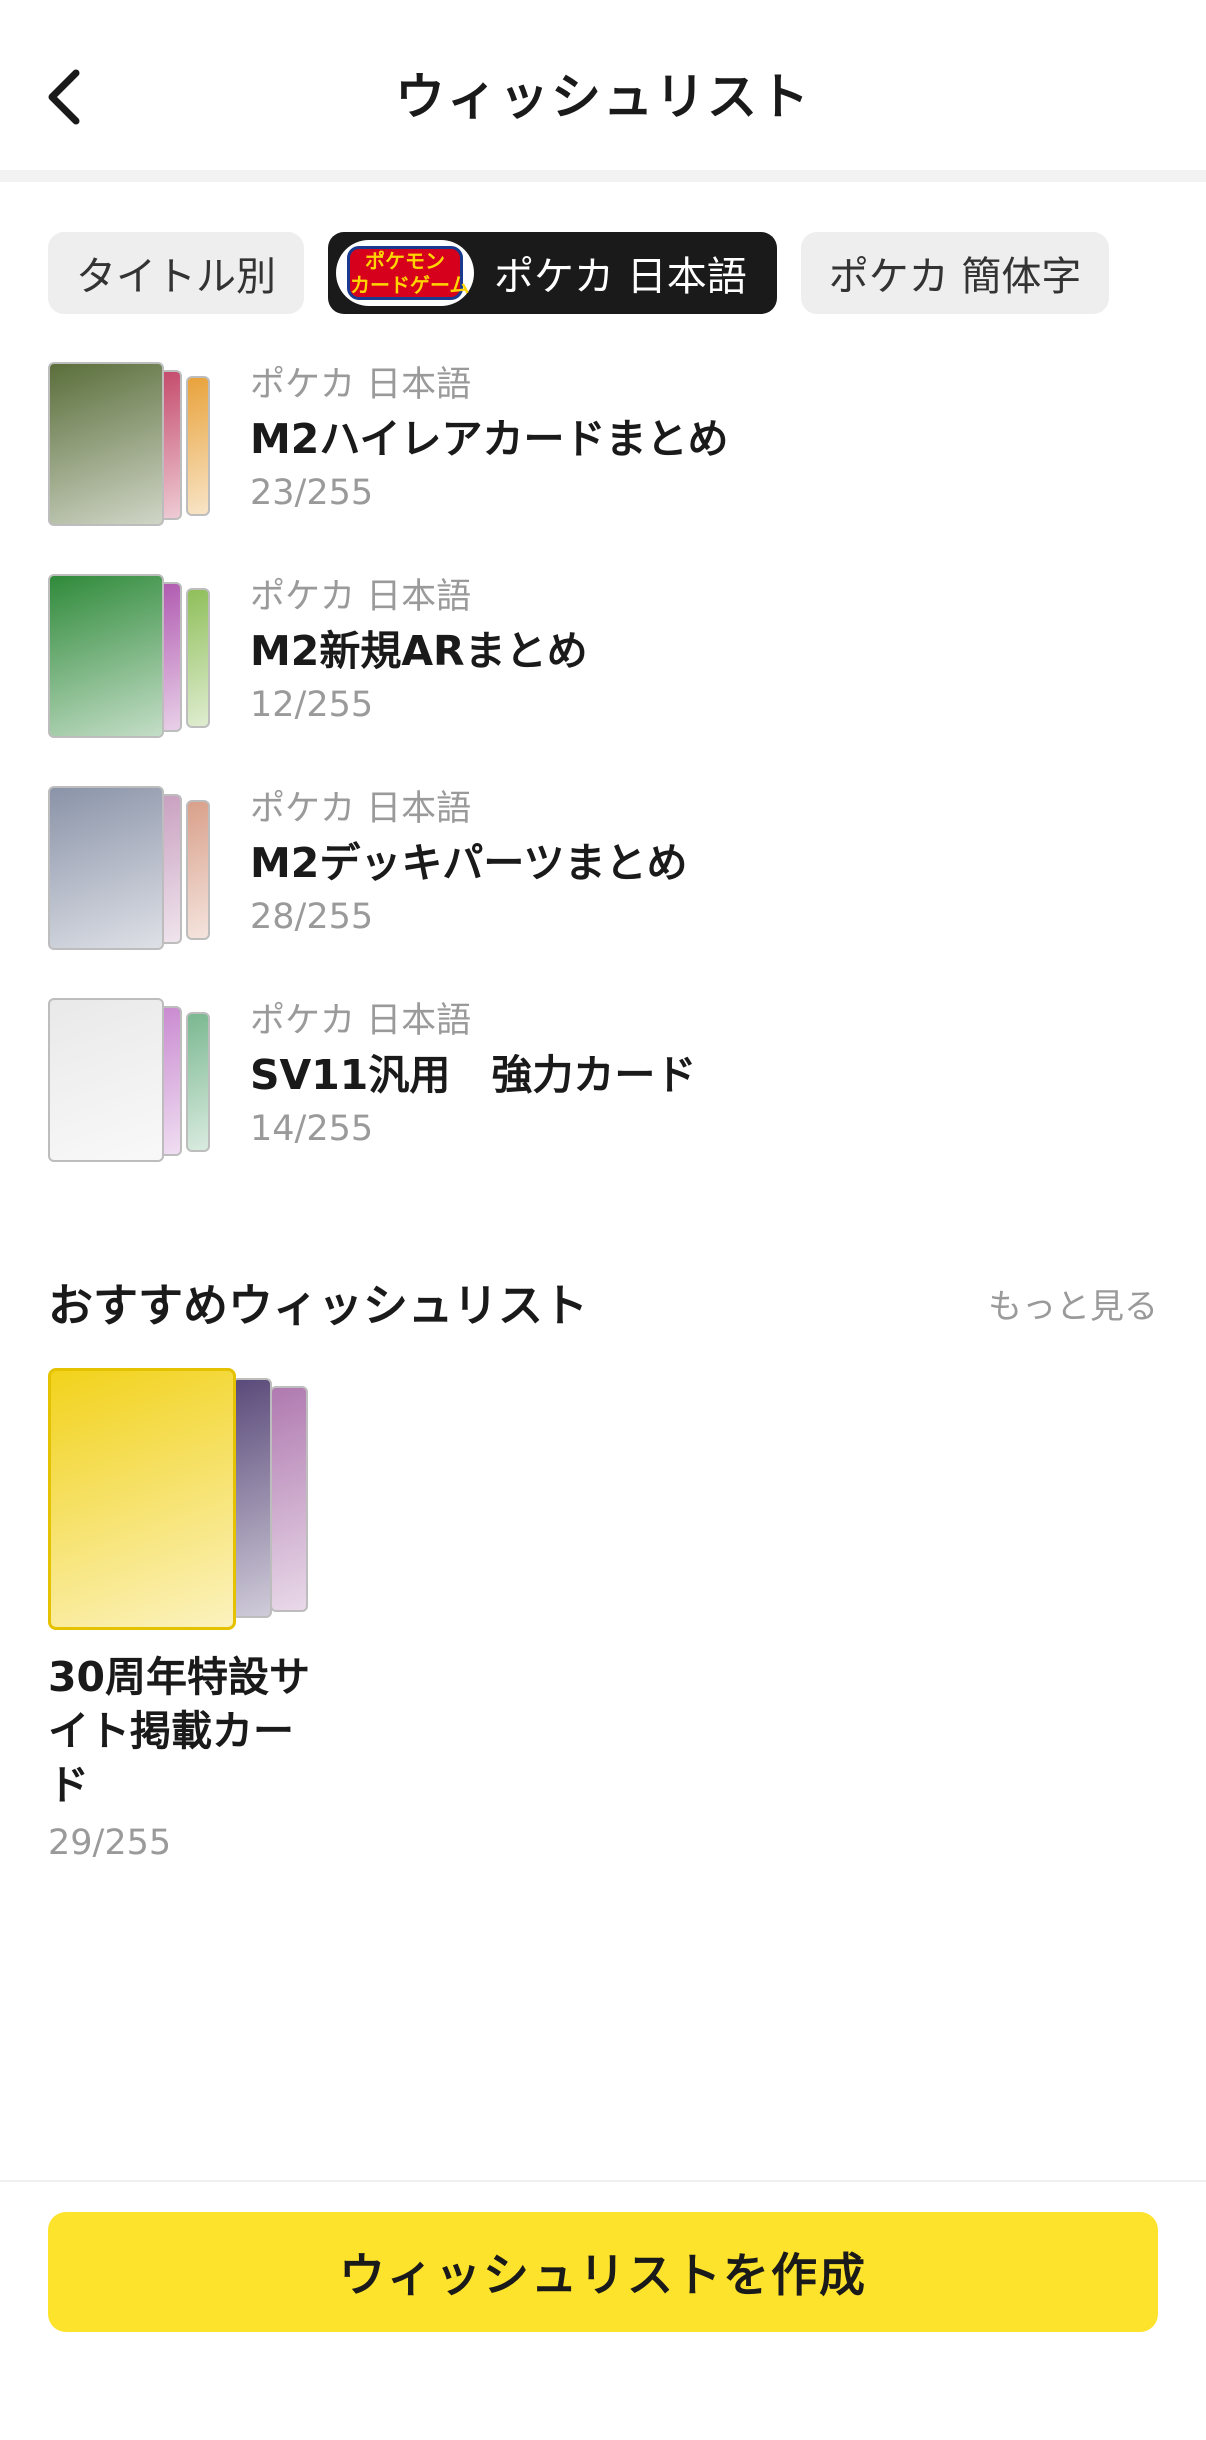  I want to click on filter-chip-pokeca-japanese: ポケモン カードゲーム ポケカ 日本語, so click(552, 273).